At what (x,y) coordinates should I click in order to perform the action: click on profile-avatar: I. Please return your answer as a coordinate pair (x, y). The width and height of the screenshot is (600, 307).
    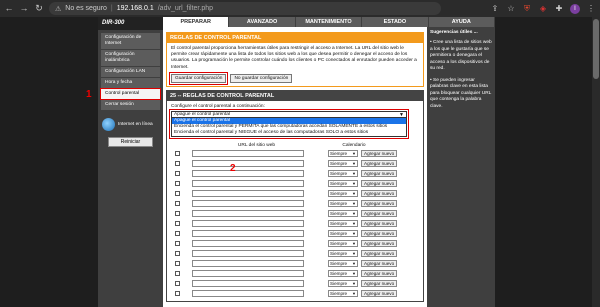
    Looking at the image, I should click on (575, 8).